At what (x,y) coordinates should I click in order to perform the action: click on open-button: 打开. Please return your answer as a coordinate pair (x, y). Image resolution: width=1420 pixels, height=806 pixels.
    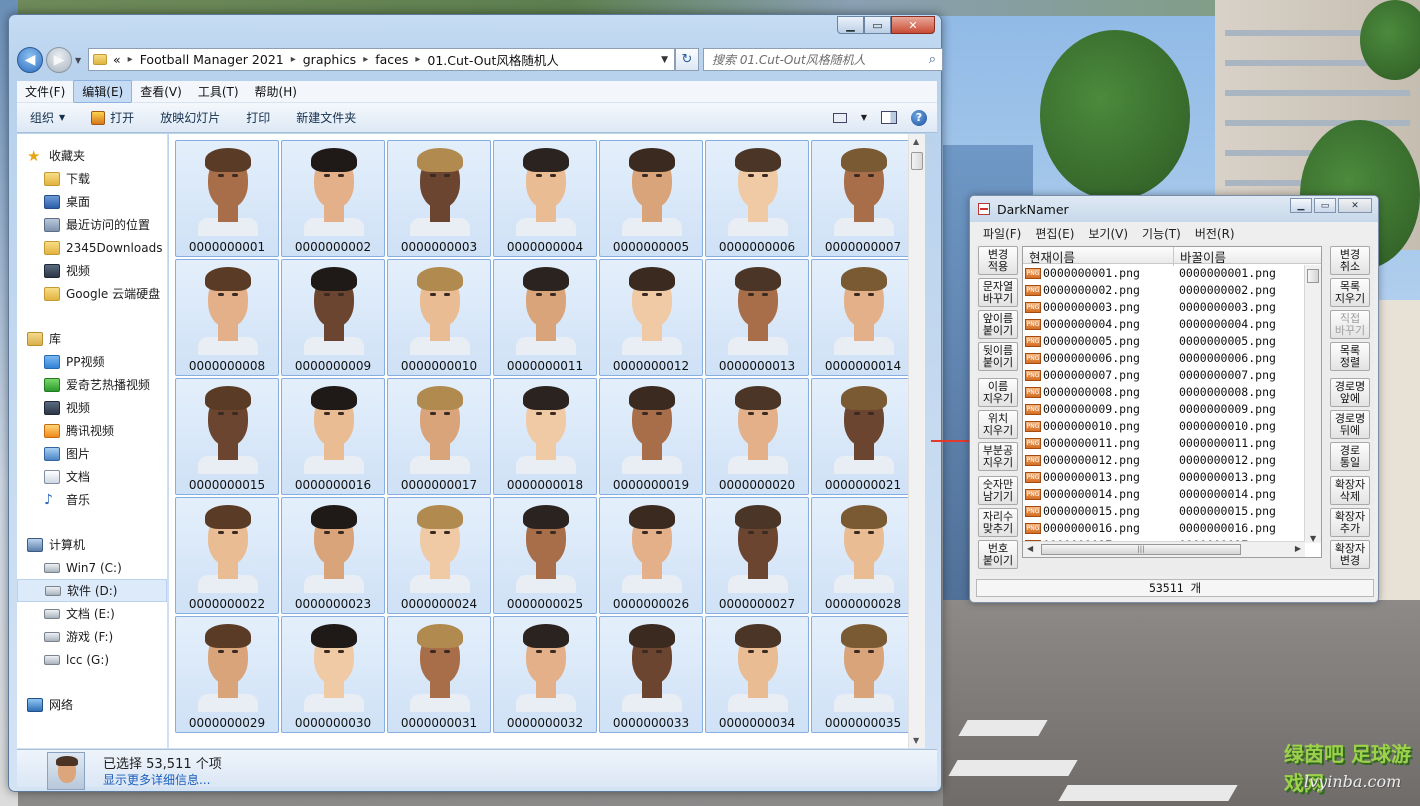
    Looking at the image, I should click on (112, 117).